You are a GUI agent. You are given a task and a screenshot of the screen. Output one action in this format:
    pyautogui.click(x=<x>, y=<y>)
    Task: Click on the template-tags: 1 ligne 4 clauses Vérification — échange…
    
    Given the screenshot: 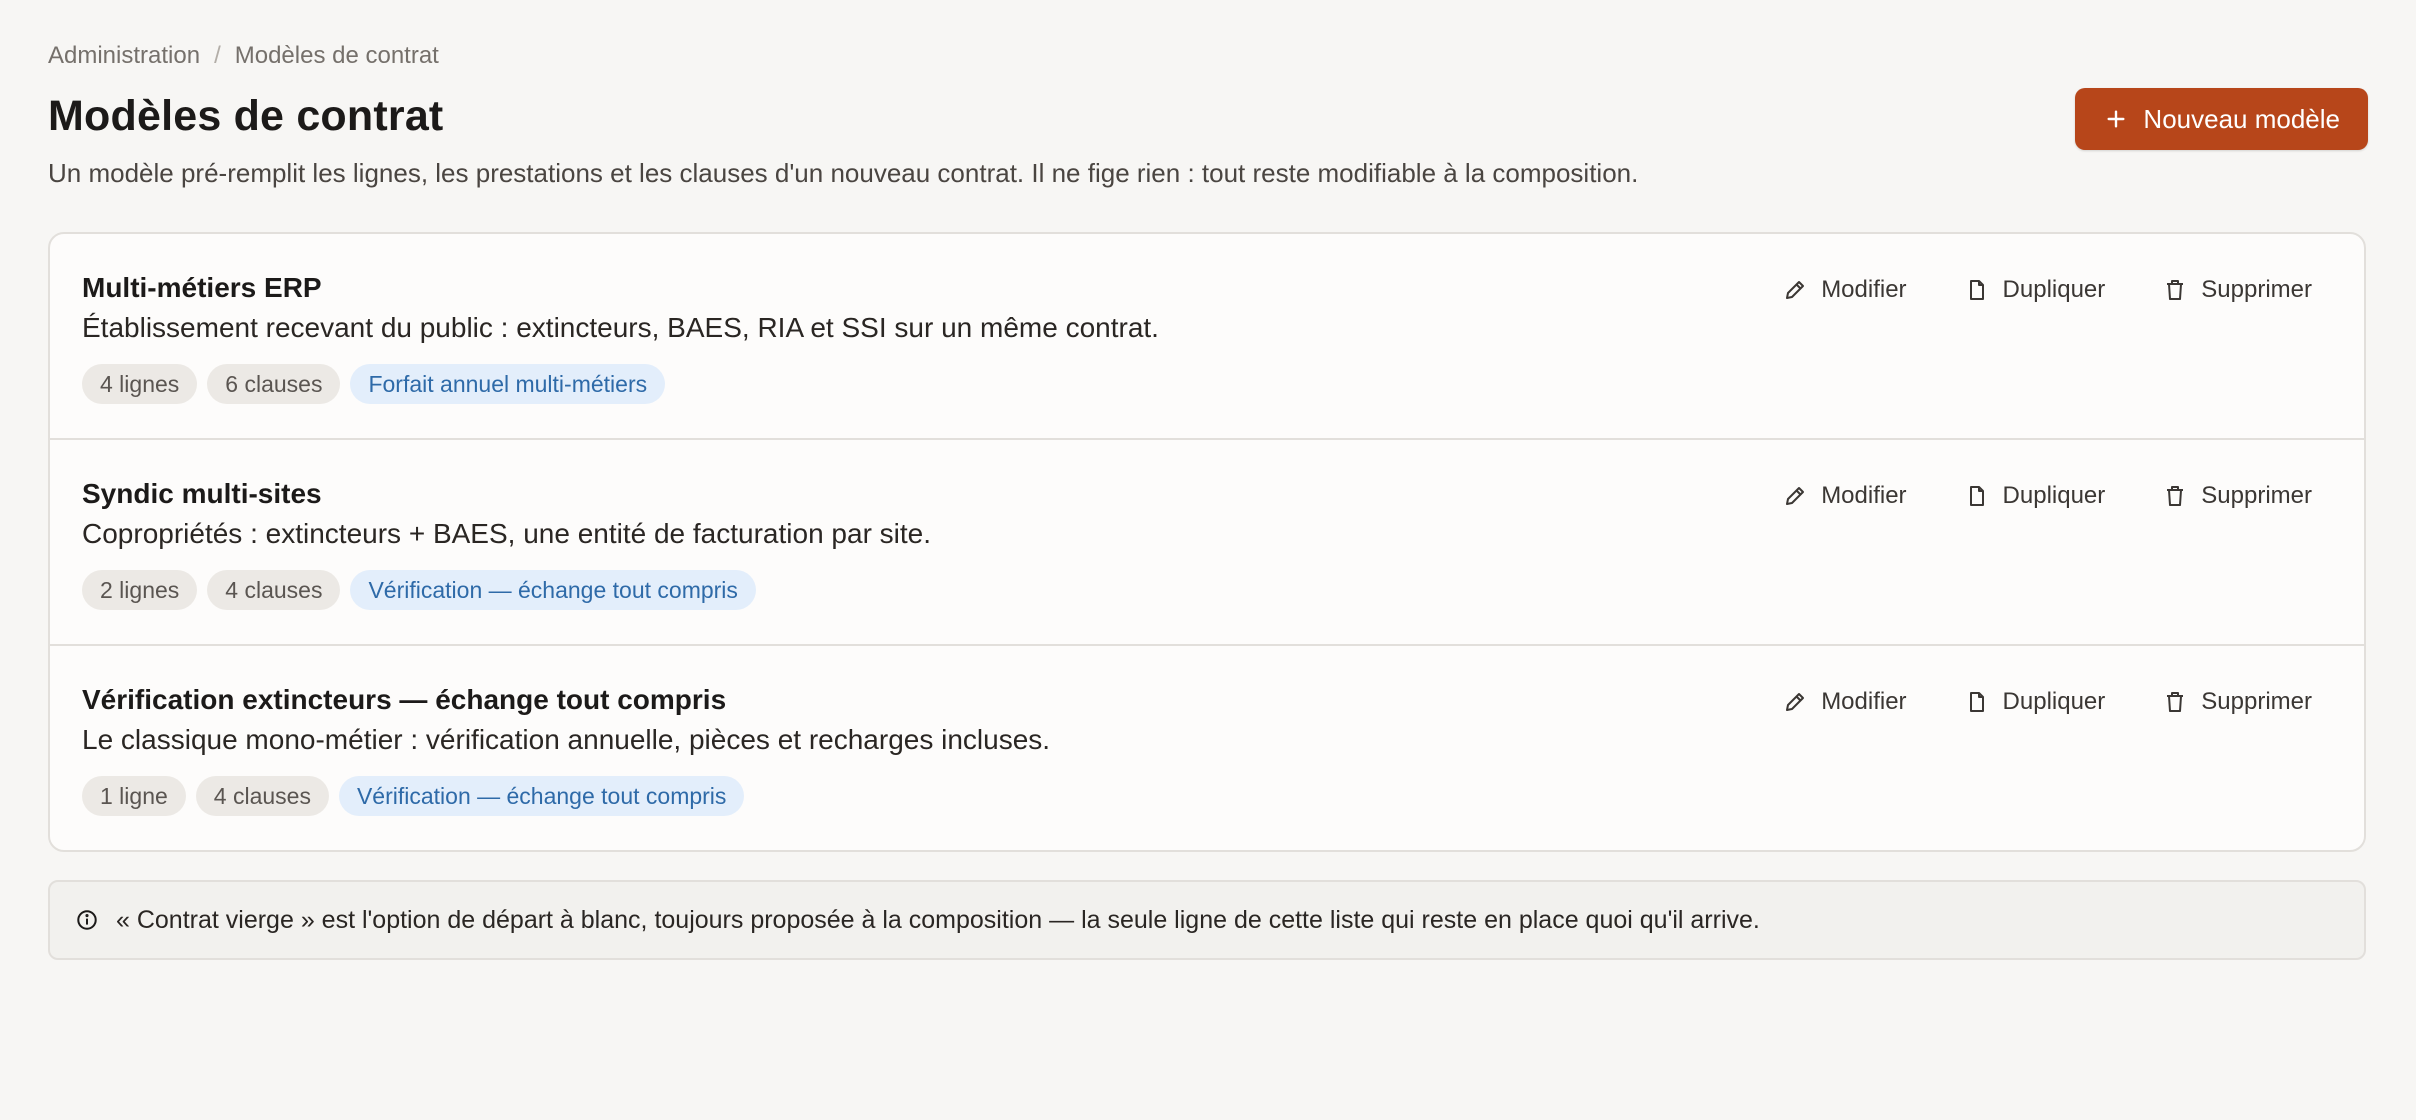 What is the action you would take?
    pyautogui.click(x=413, y=796)
    